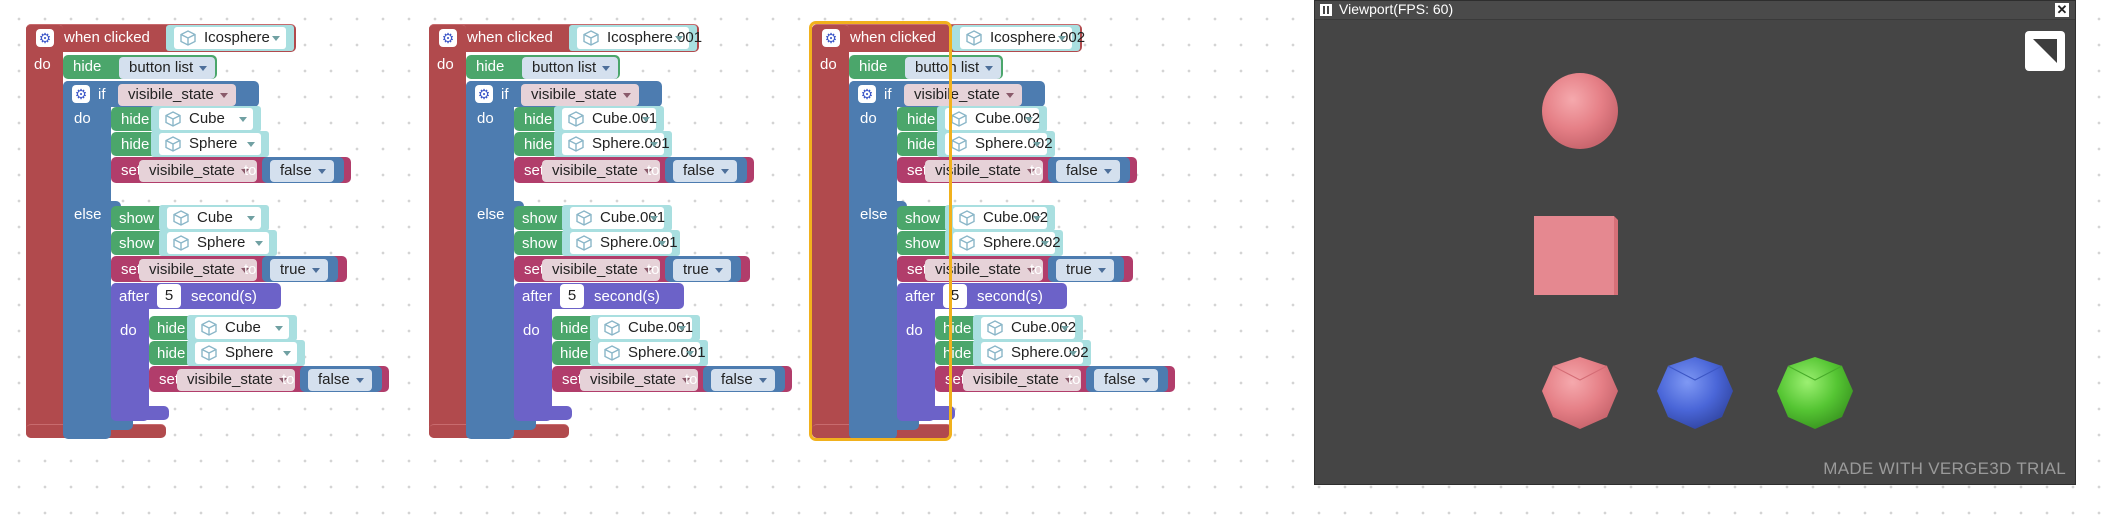 This screenshot has height=516, width=2104. Describe the element at coordinates (107, 37) in the screenshot. I see `event-label: when clicked` at that location.